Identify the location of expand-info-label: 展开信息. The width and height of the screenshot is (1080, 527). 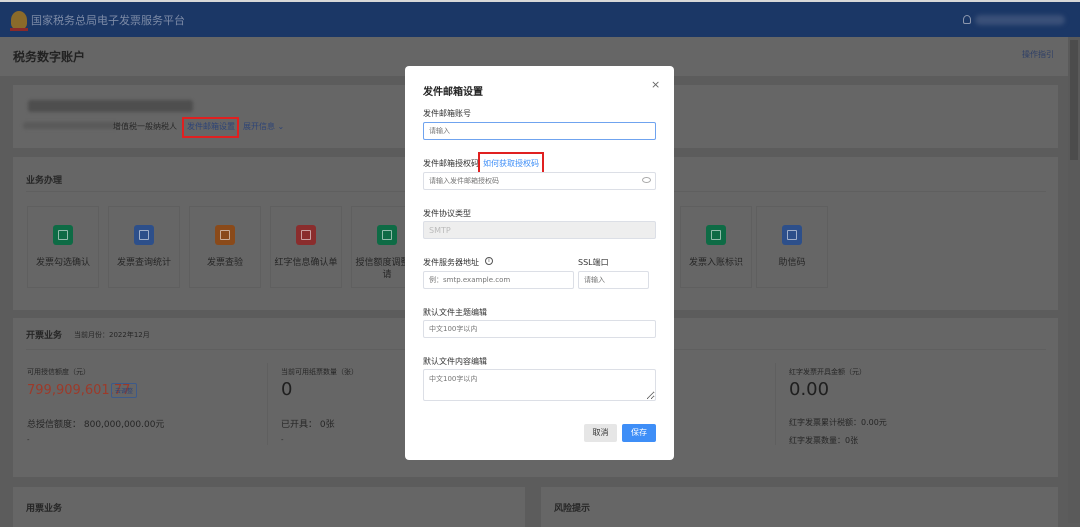
(259, 126).